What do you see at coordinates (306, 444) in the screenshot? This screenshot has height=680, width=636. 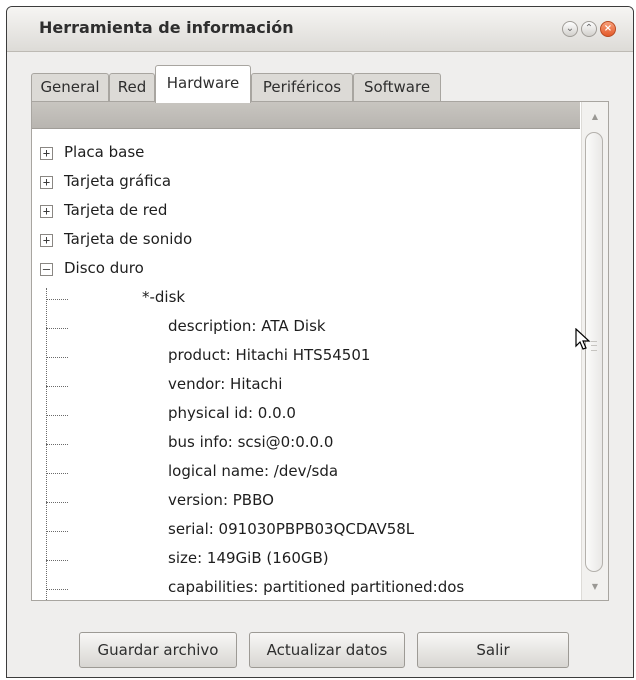 I see `tree-row: bus info: scsi@0:0.0.0` at bounding box center [306, 444].